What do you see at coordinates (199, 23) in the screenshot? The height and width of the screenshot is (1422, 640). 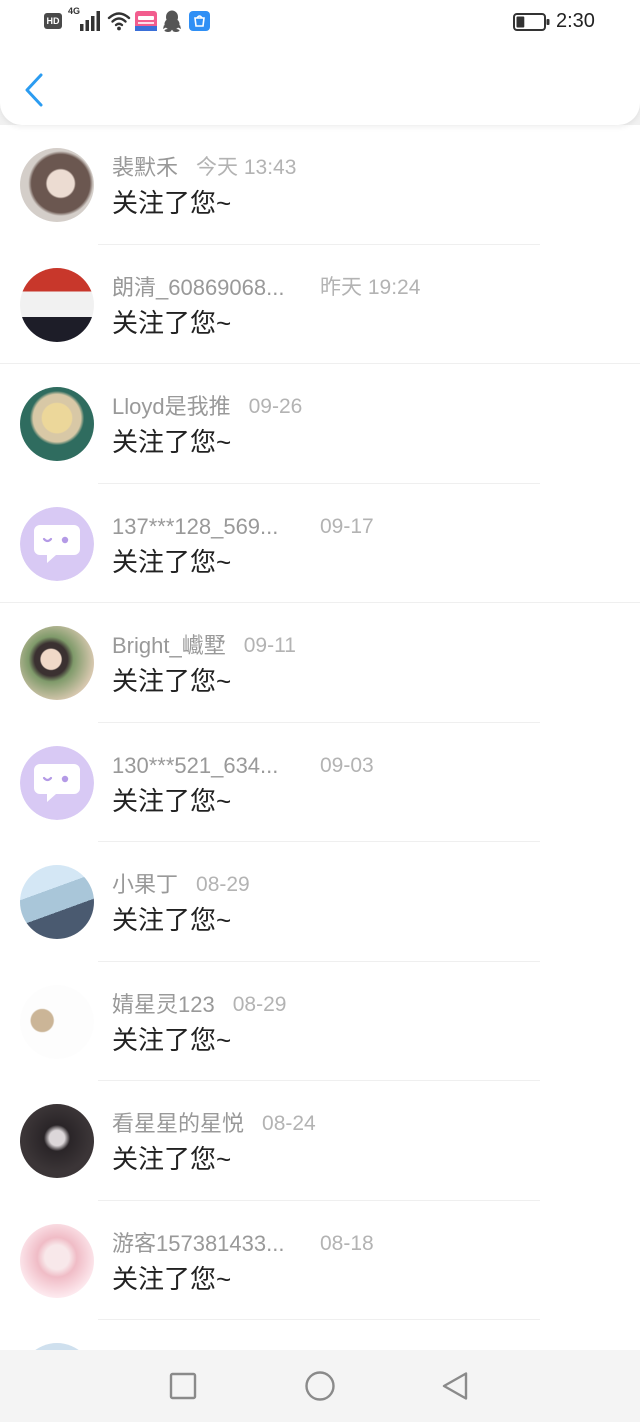 I see `app-store-icon` at bounding box center [199, 23].